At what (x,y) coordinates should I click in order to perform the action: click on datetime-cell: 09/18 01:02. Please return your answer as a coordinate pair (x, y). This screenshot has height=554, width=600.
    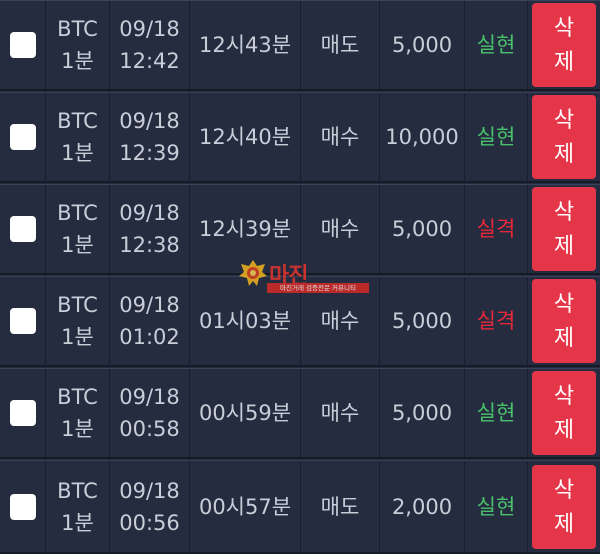
    Looking at the image, I should click on (150, 321).